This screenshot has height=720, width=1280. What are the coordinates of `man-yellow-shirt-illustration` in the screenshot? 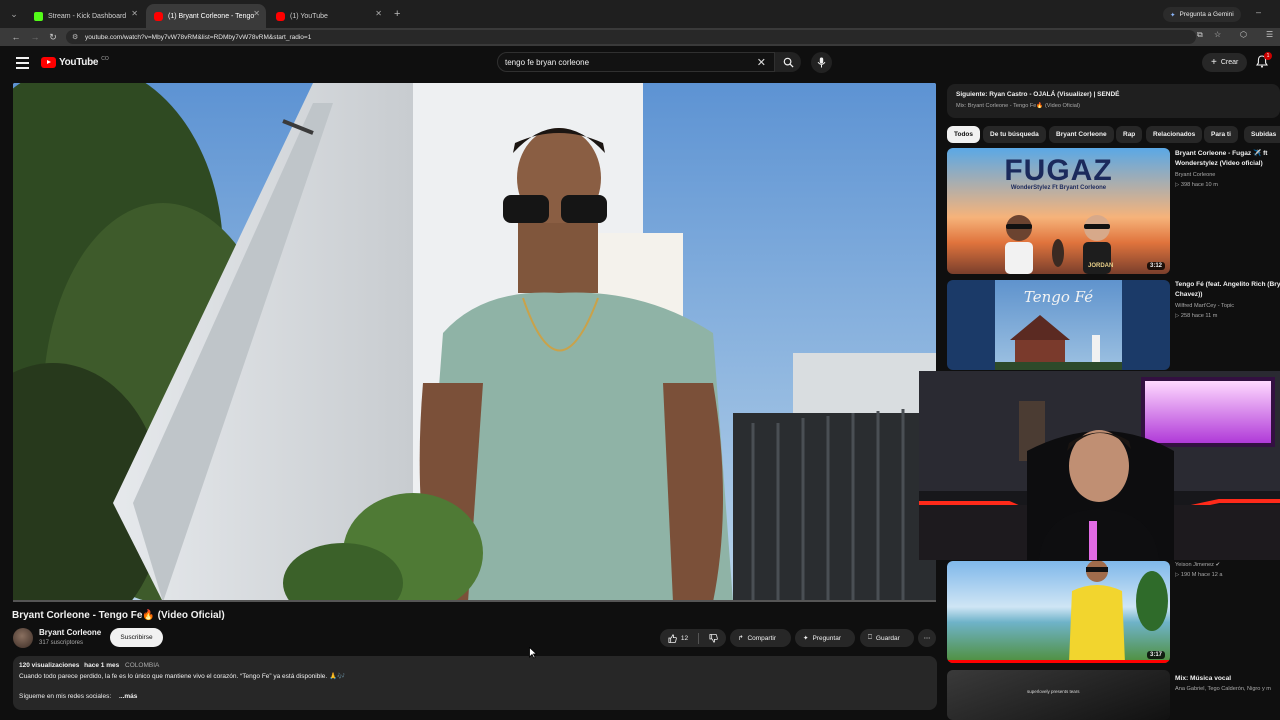 It's located at (1118, 612).